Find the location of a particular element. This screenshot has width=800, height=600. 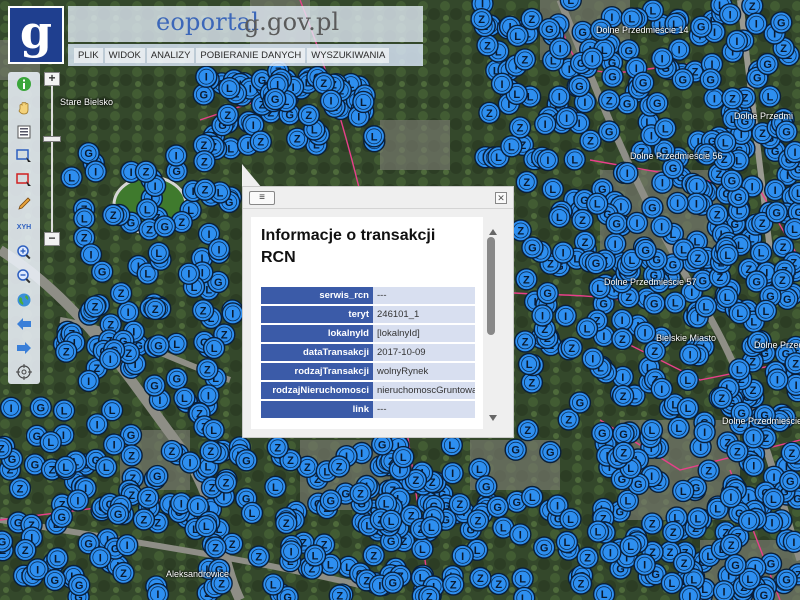

menu-wyszukiwania: WYSZUKIWANIA is located at coordinates (348, 55).